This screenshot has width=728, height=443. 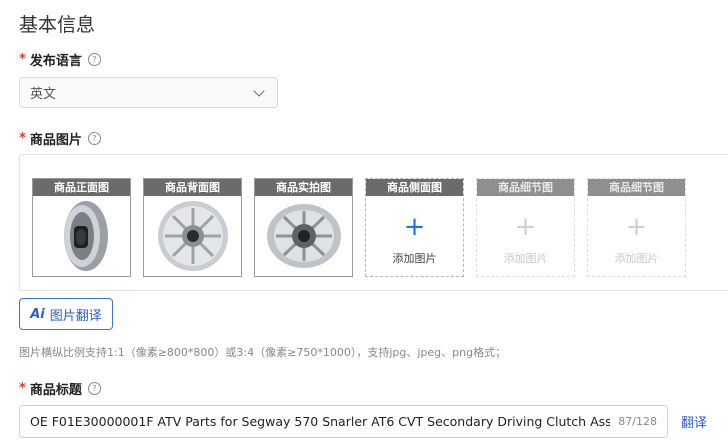 I want to click on image-slot-side: 商品侧面图 + 添加图片, so click(x=414, y=227).